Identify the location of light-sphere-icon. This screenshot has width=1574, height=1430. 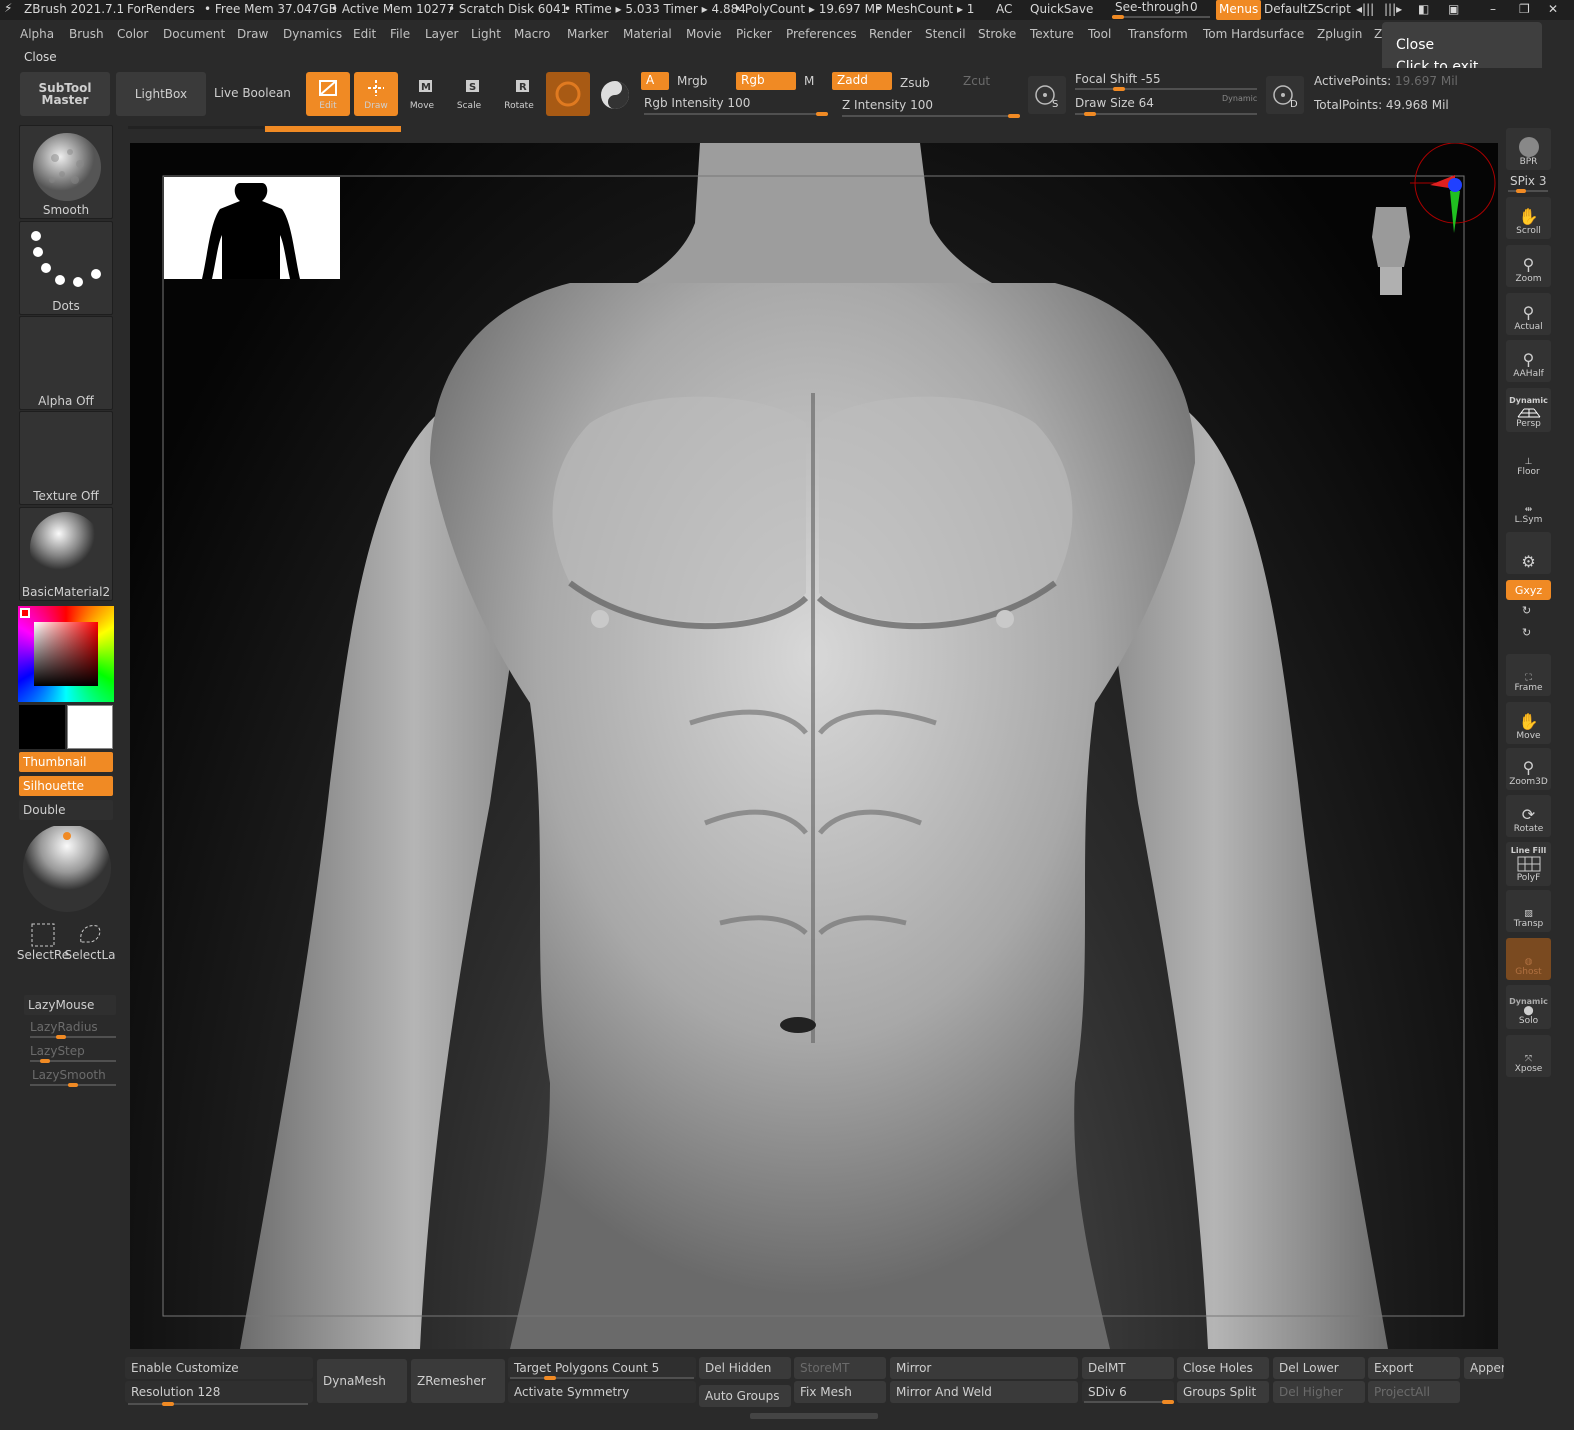
(67, 871).